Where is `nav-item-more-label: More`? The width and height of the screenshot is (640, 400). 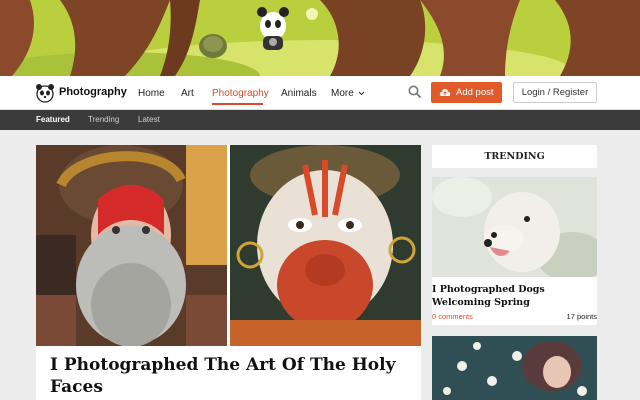 nav-item-more-label: More is located at coordinates (342, 93).